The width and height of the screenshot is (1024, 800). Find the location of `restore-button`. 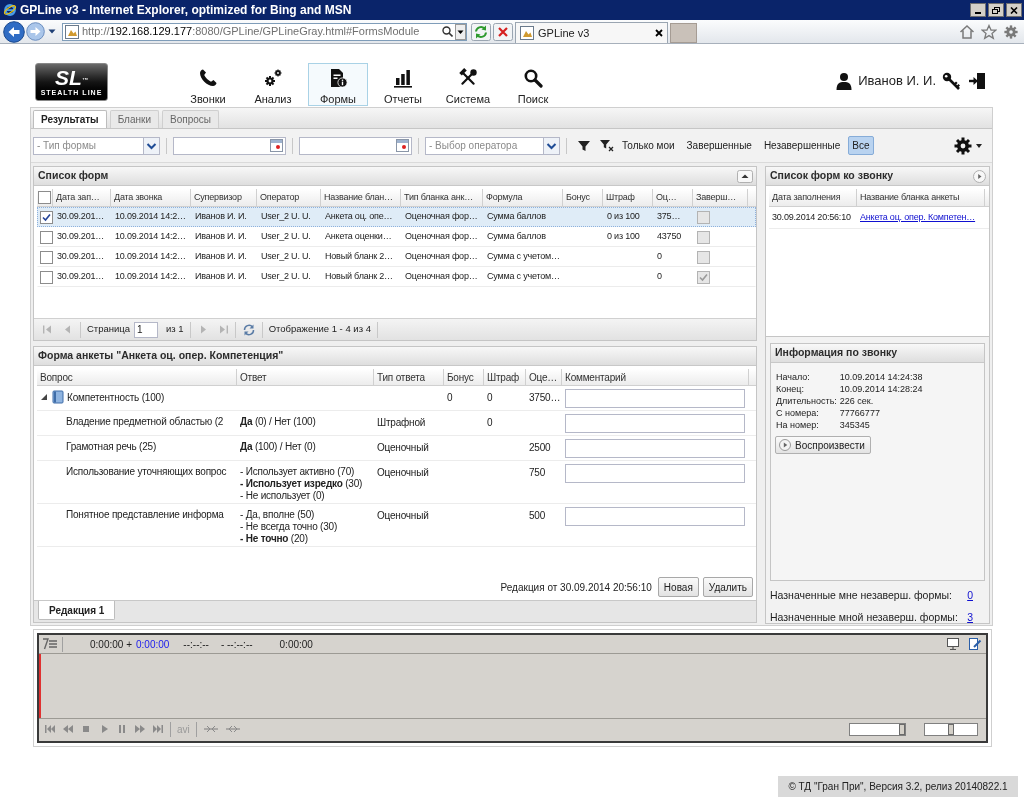

restore-button is located at coordinates (996, 10).